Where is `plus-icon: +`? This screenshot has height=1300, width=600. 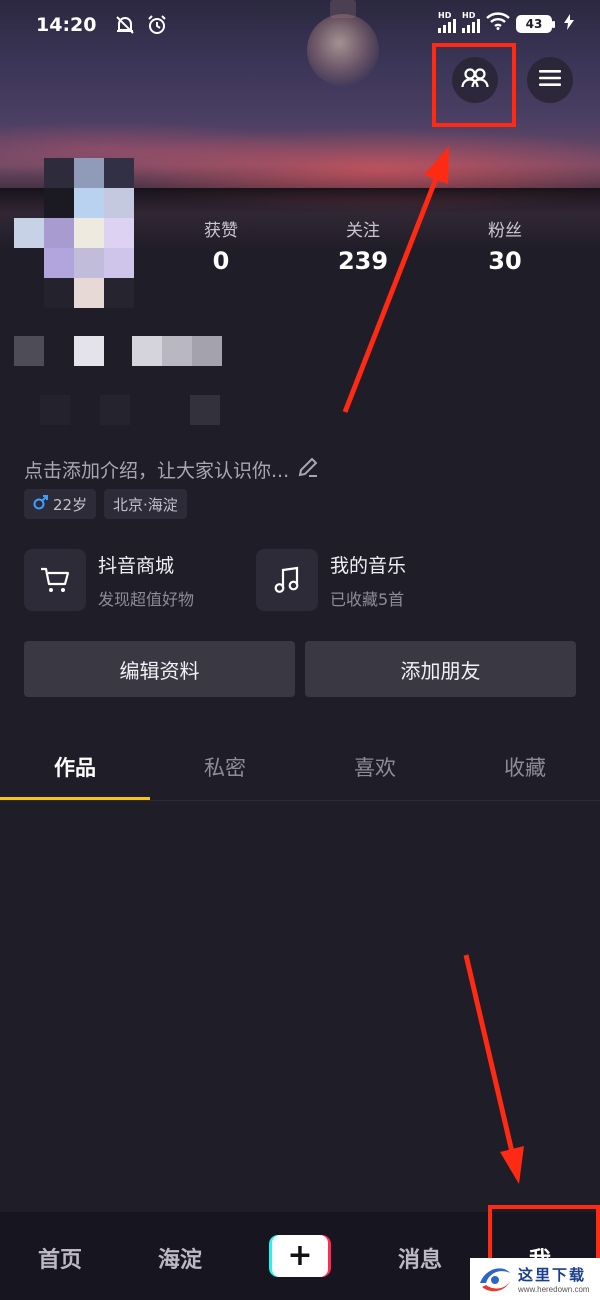 plus-icon: + is located at coordinates (300, 1256).